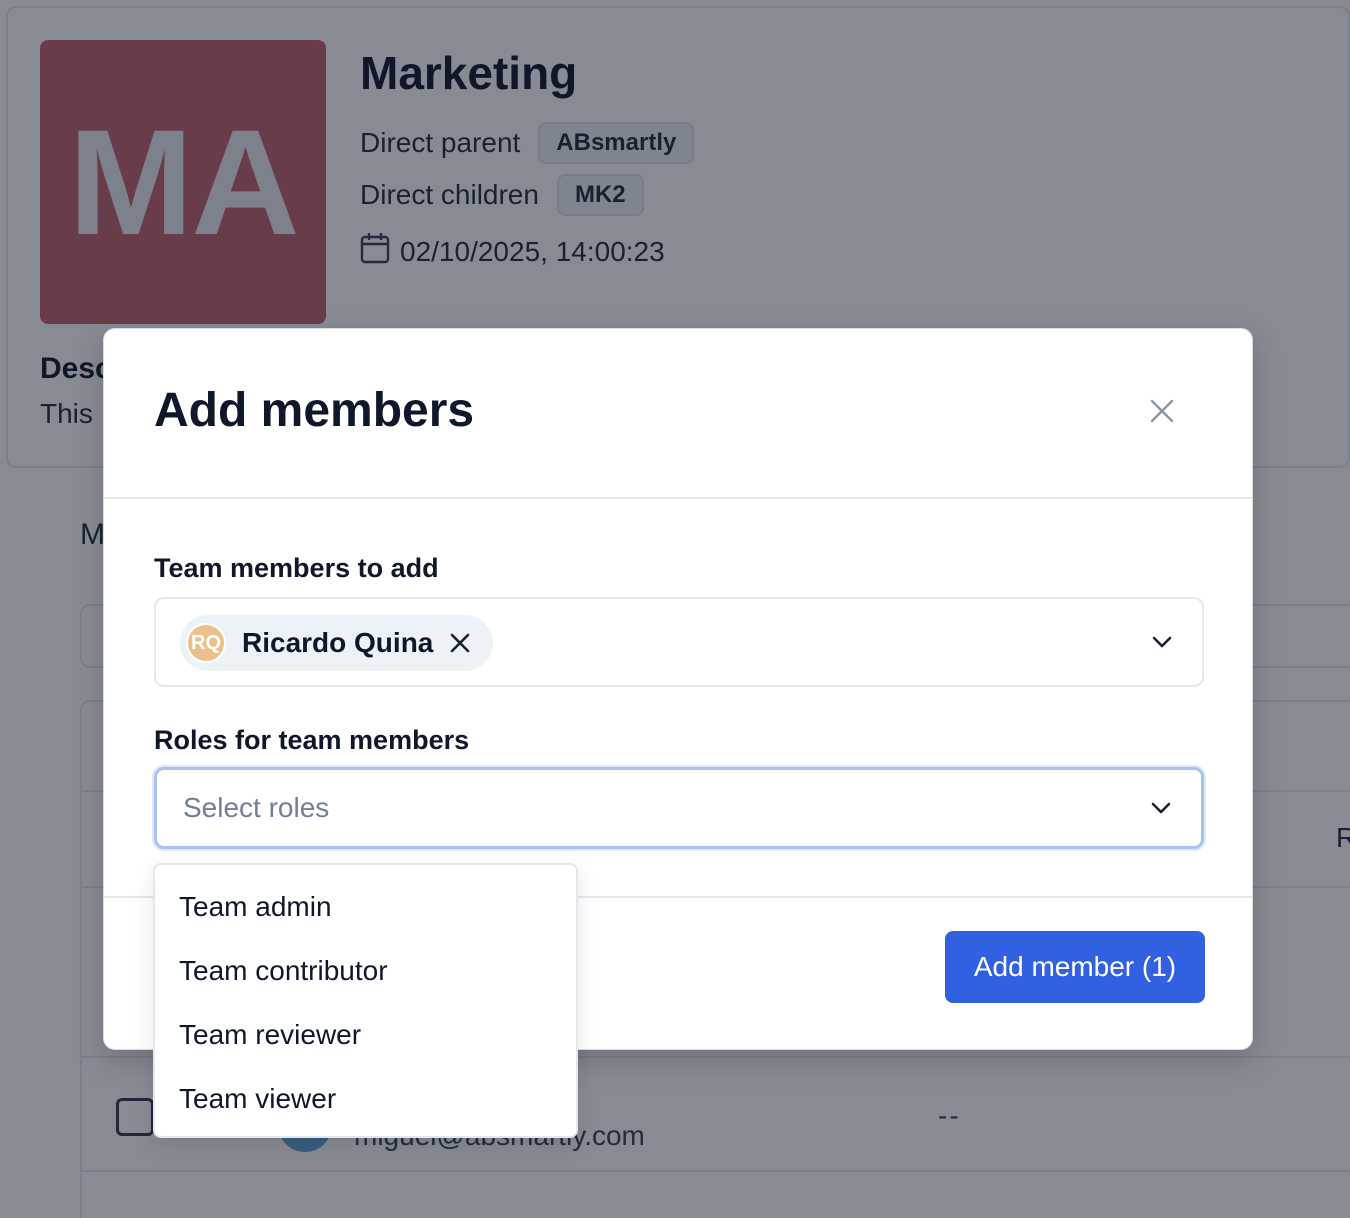 The height and width of the screenshot is (1218, 1350). Describe the element at coordinates (365, 907) in the screenshot. I see `role-option-team-admin: Team admin` at that location.